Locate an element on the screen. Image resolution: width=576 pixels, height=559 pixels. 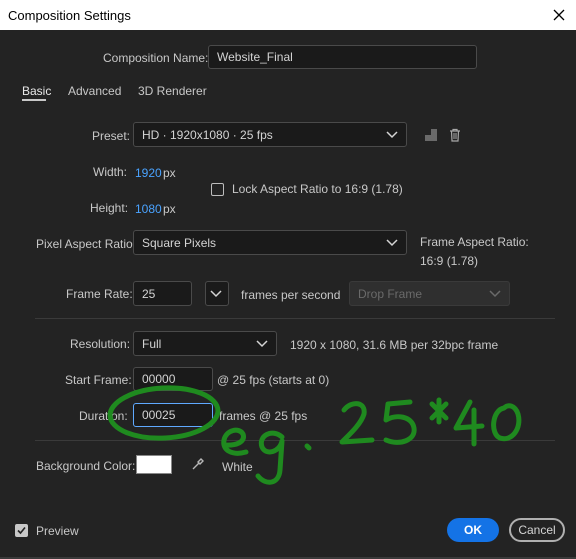
start-frame-info: @ 25 fps (starts at 0) is located at coordinates (273, 380).